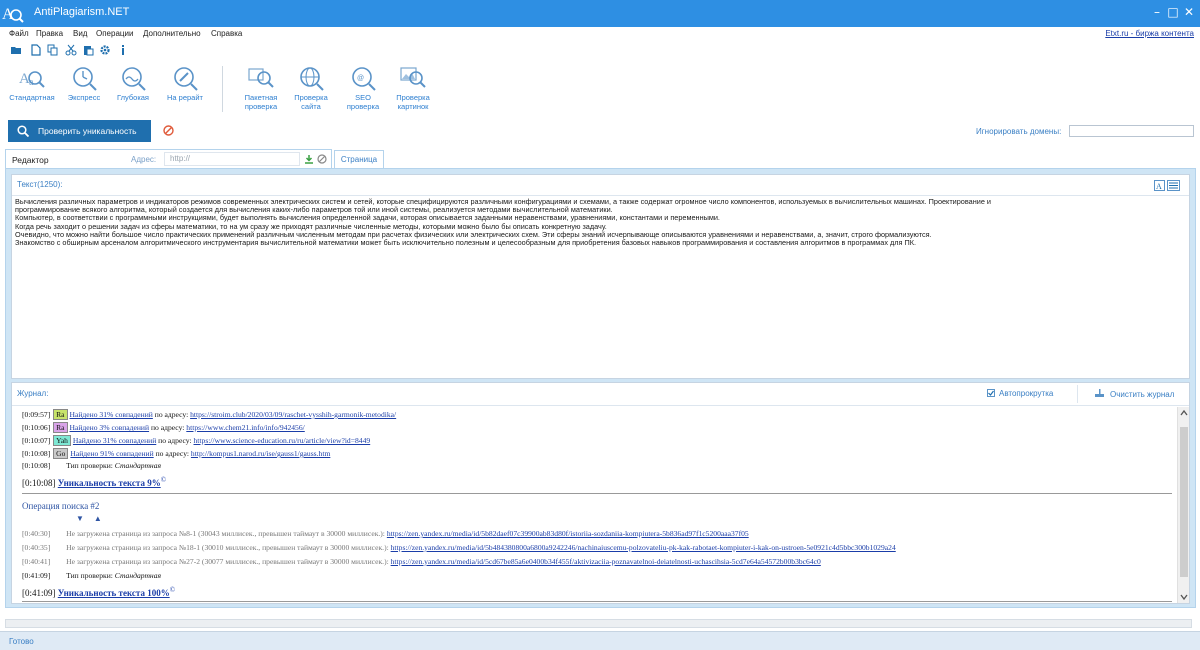  I want to click on info-icon, so click(123, 50).